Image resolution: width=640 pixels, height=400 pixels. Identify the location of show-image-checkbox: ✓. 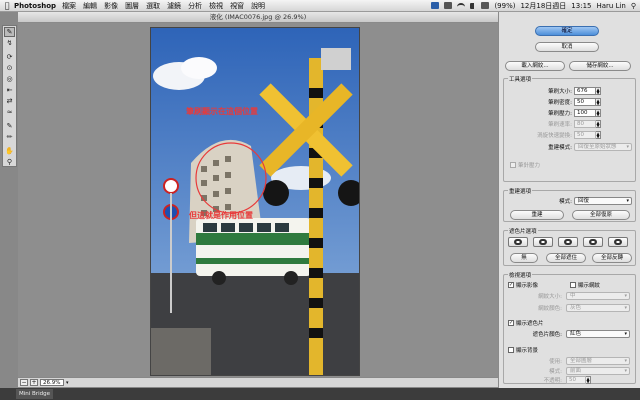
(511, 285).